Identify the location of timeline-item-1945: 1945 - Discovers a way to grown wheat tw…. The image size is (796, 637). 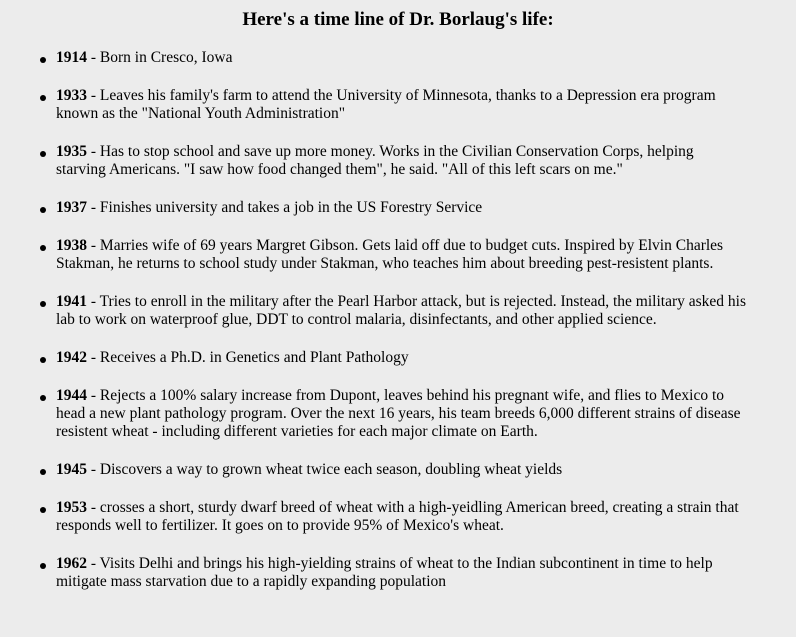
(393, 470).